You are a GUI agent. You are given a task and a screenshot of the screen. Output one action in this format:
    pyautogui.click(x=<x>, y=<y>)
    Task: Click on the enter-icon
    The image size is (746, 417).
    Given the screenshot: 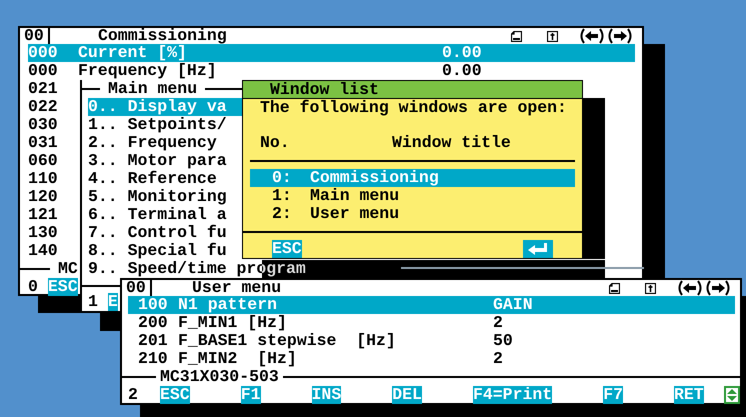 What is the action you would take?
    pyautogui.click(x=537, y=249)
    